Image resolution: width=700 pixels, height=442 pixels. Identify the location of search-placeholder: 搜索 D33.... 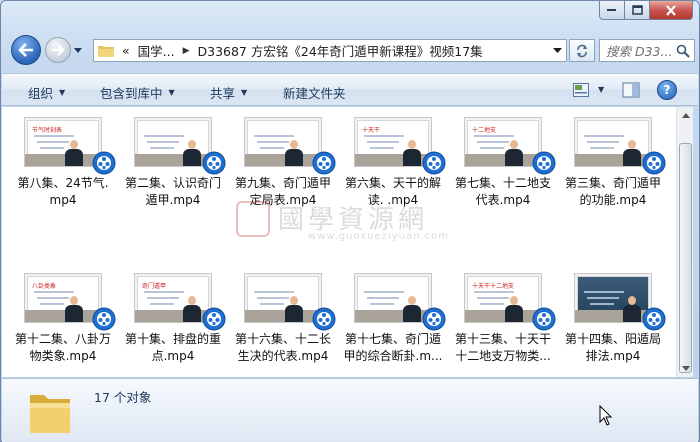
(639, 51).